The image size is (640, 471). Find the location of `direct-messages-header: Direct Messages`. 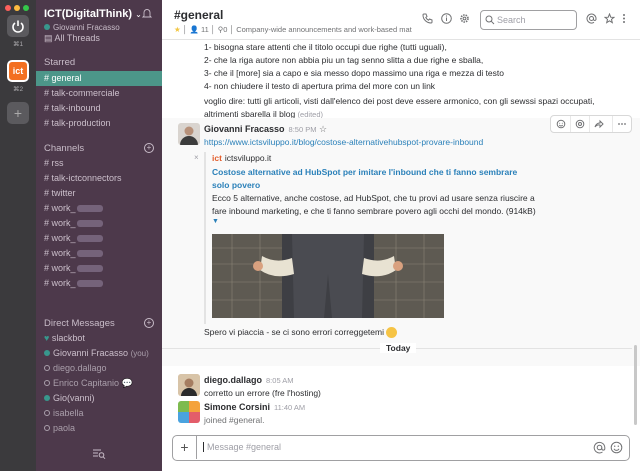

direct-messages-header: Direct Messages is located at coordinates (79, 323).